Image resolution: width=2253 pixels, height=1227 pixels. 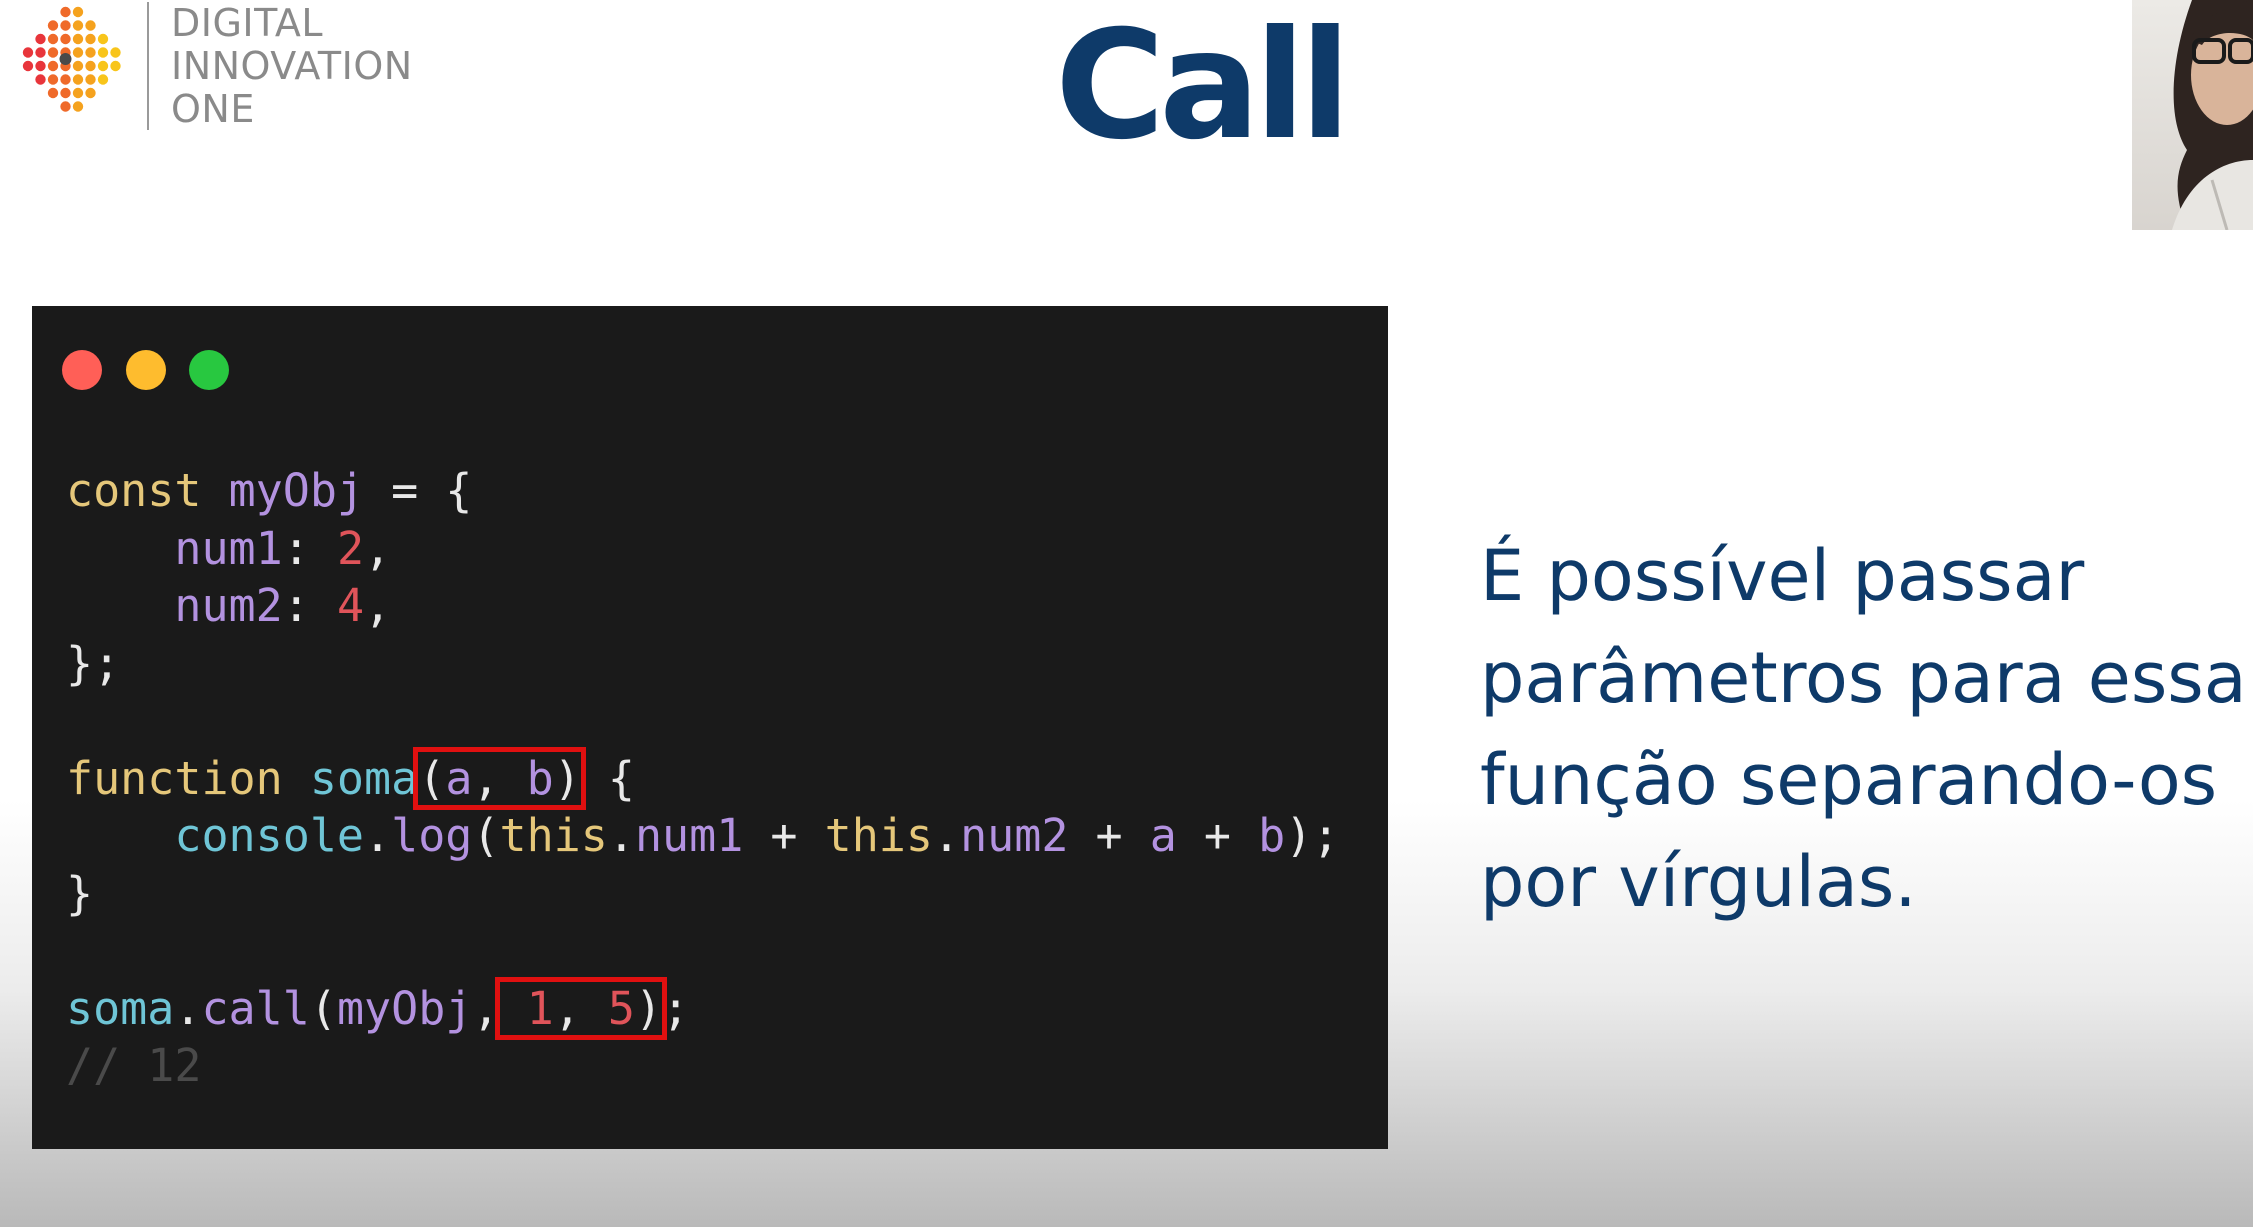 I want to click on code-token: function, so click(x=188, y=778).